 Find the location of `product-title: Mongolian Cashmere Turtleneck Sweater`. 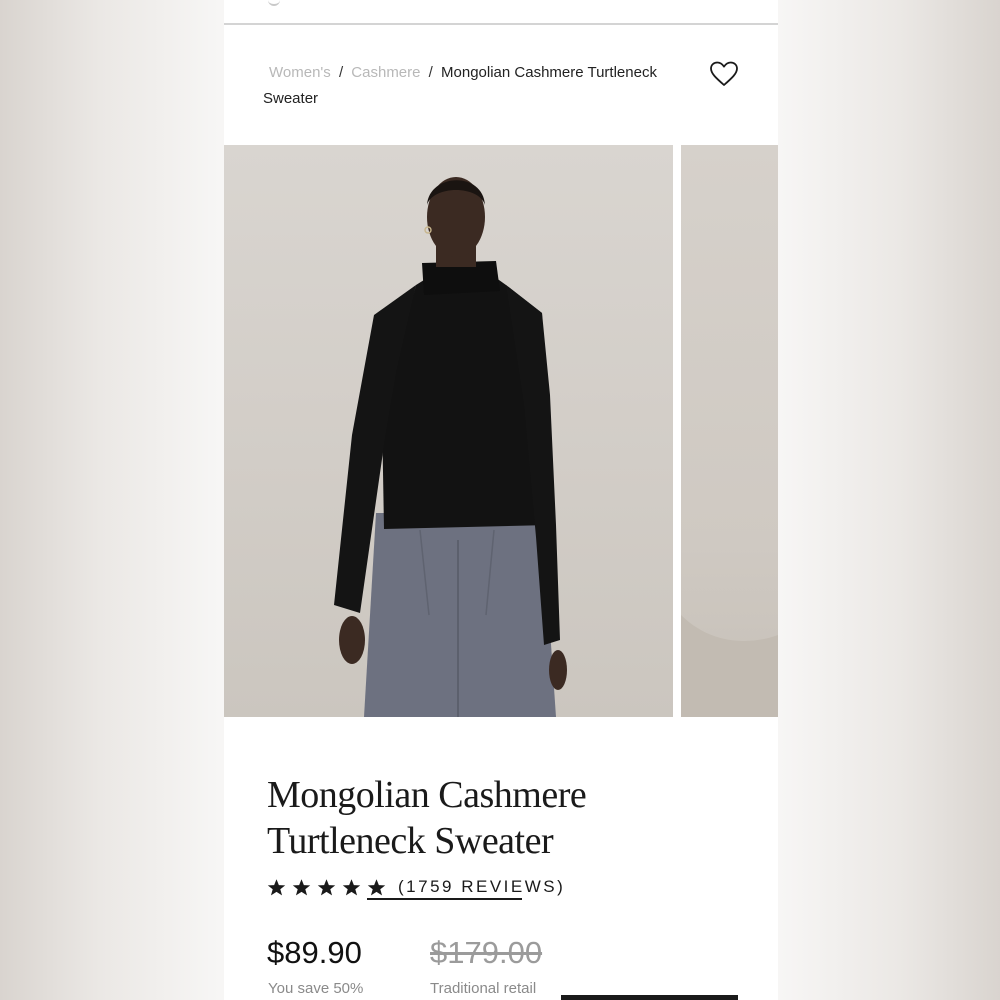

product-title: Mongolian Cashmere Turtleneck Sweater is located at coordinates (427, 818).